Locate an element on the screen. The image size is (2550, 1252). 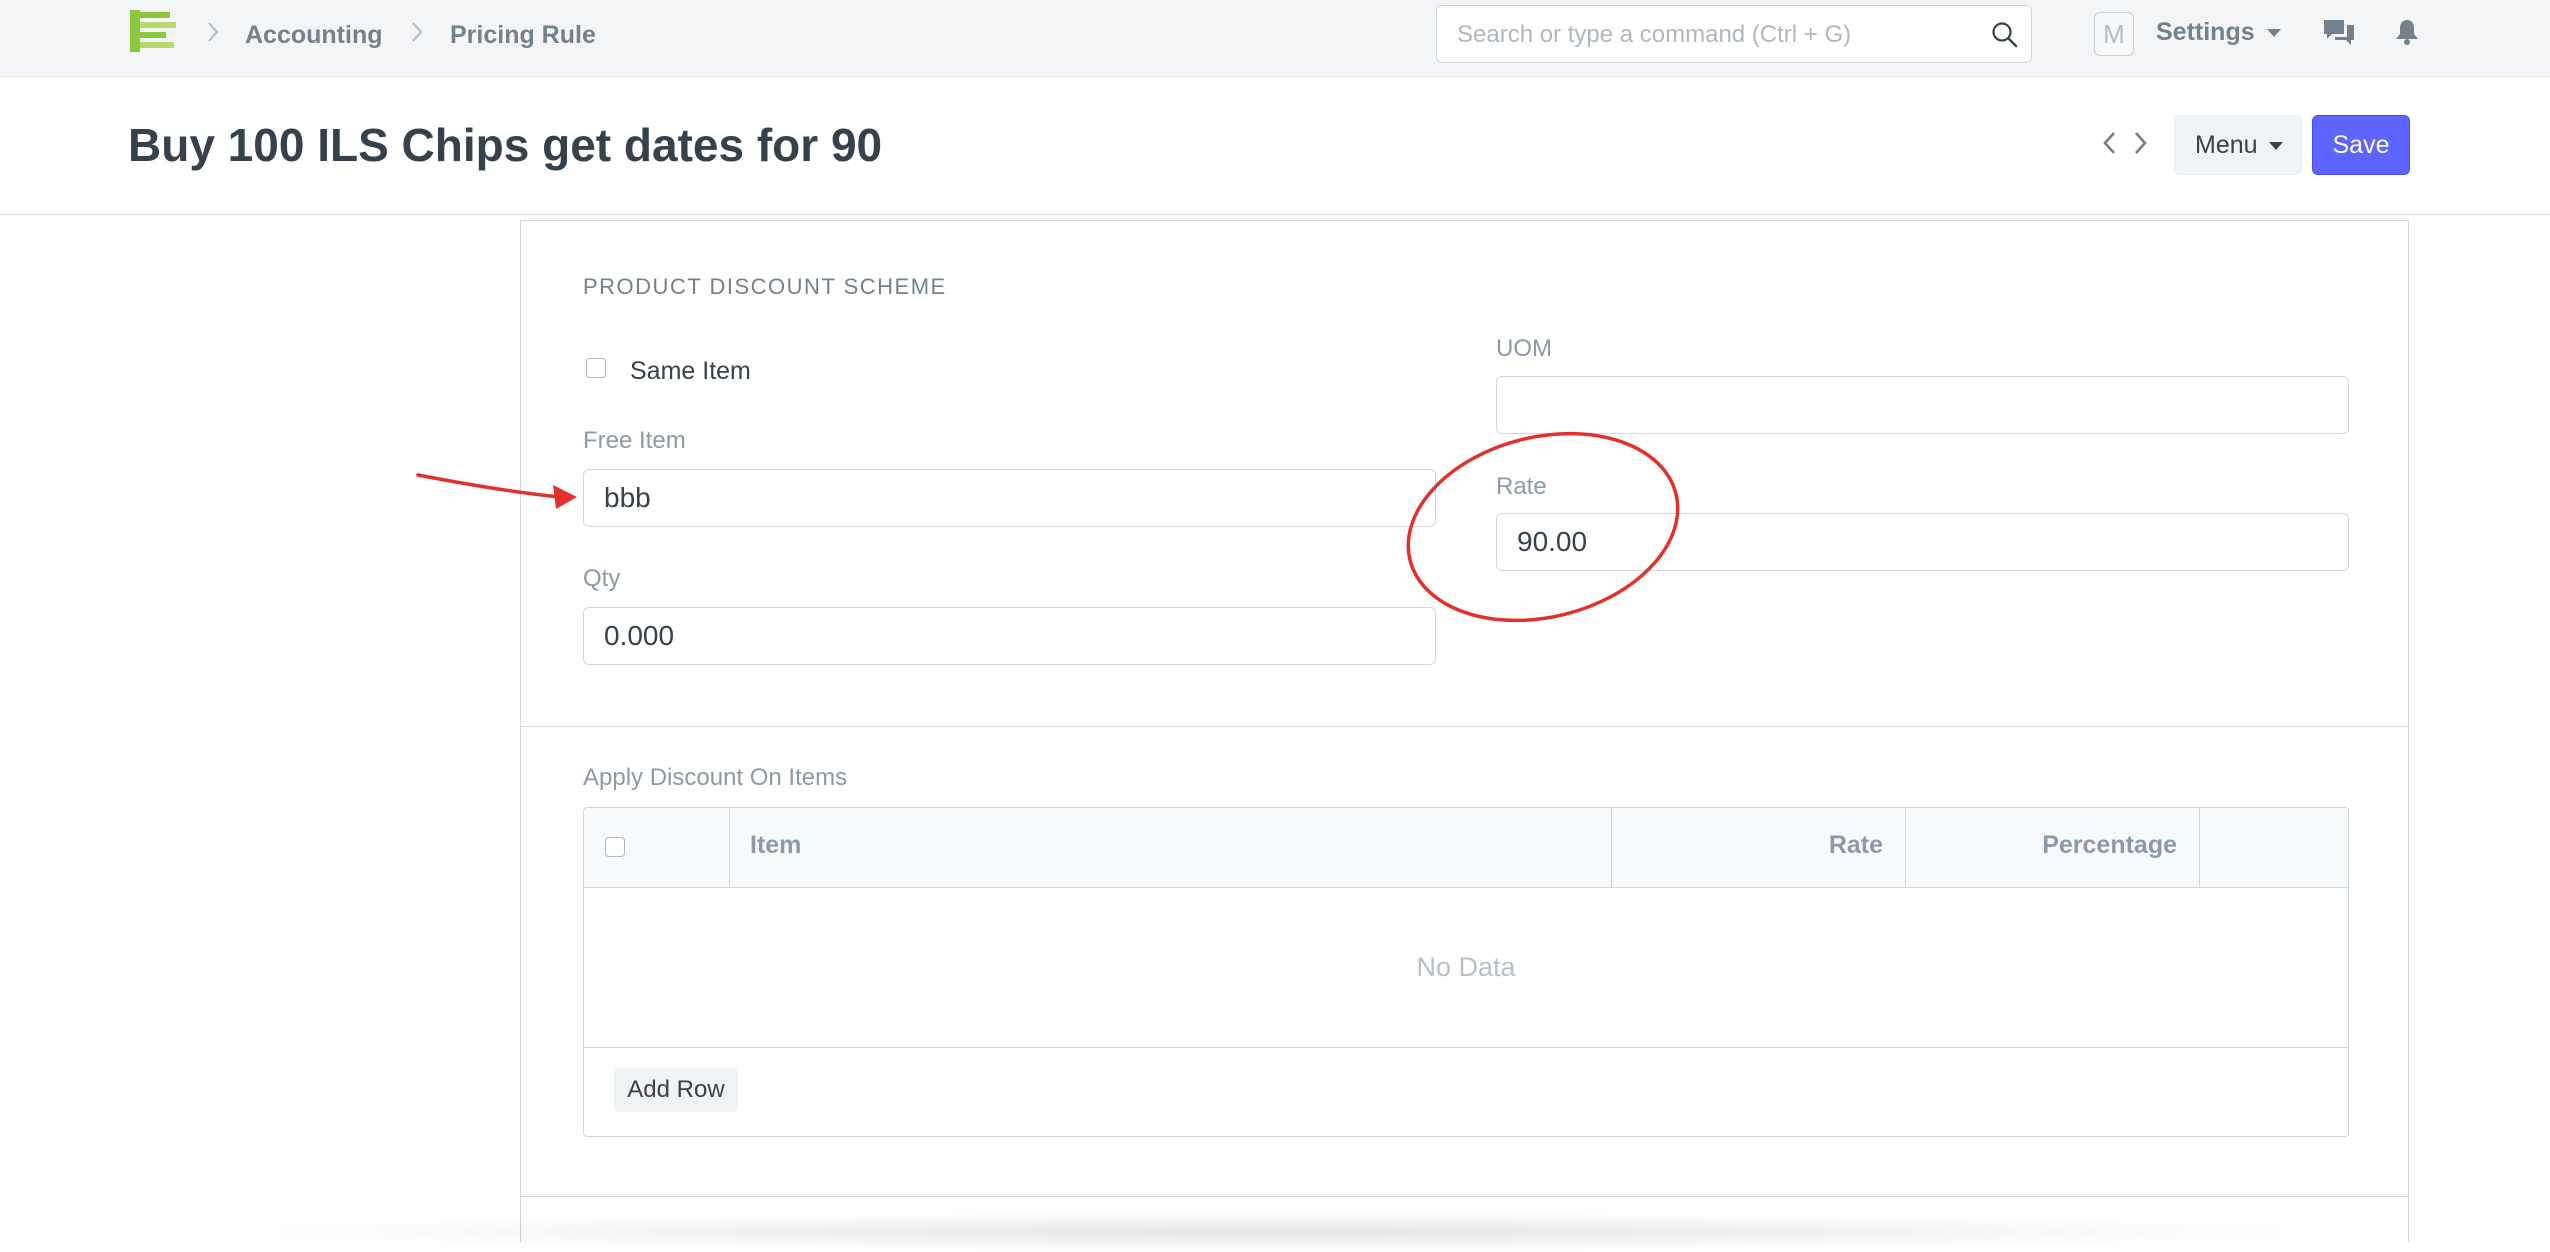
rate-field is located at coordinates (1922, 542).